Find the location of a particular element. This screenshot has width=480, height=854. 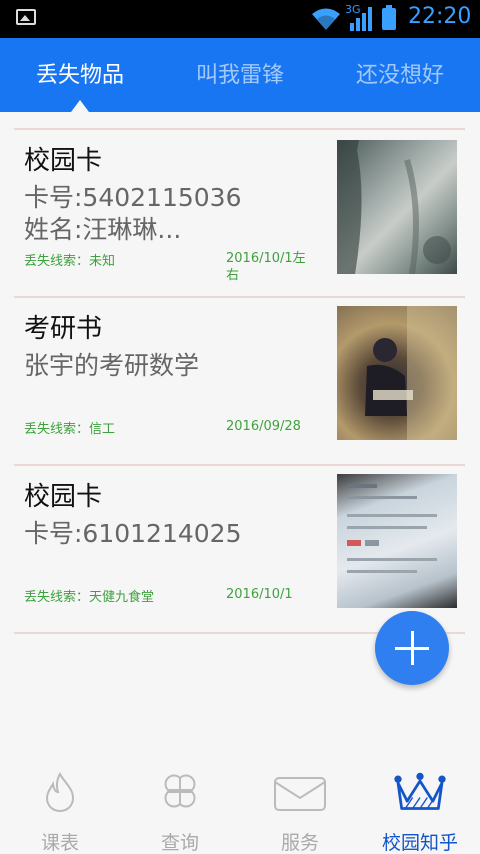

nav-label: 校园知乎 is located at coordinates (419, 843).